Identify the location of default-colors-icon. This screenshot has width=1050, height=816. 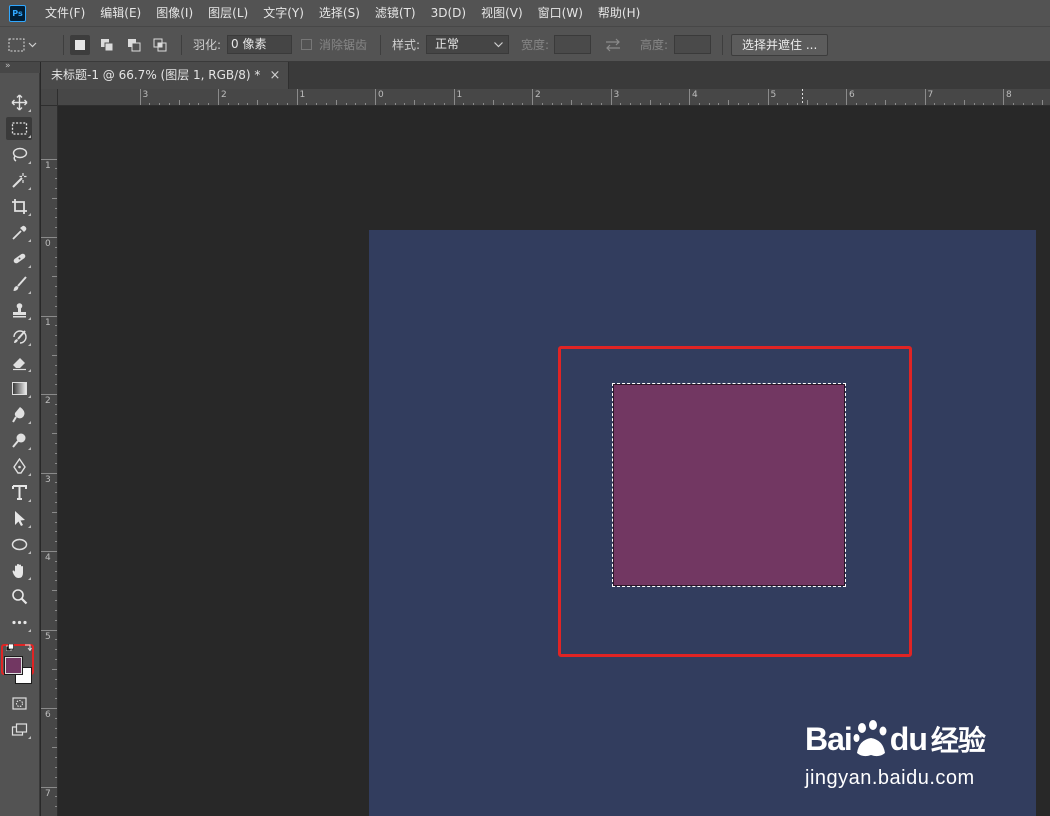
(9, 646).